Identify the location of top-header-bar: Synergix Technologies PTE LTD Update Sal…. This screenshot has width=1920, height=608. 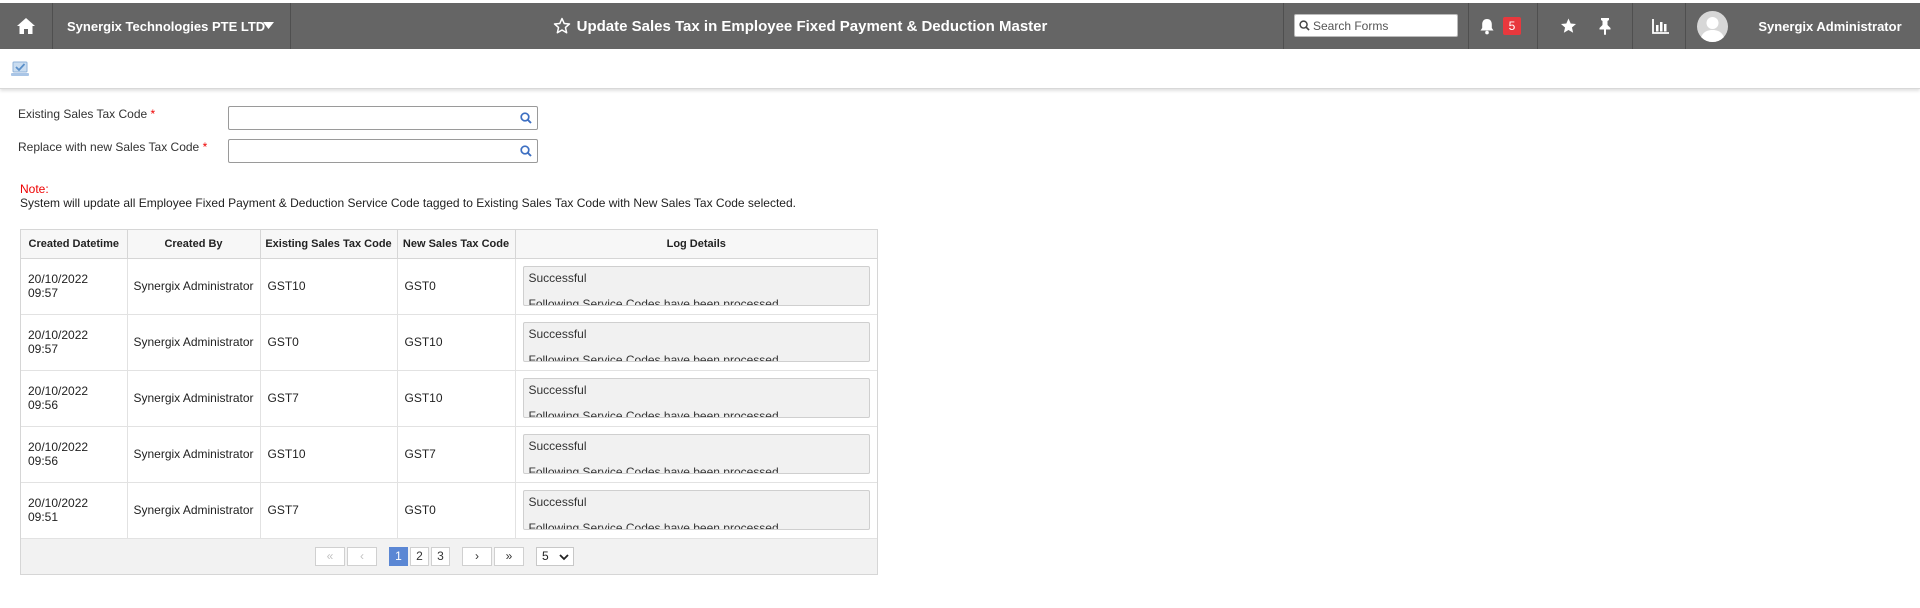
(960, 26).